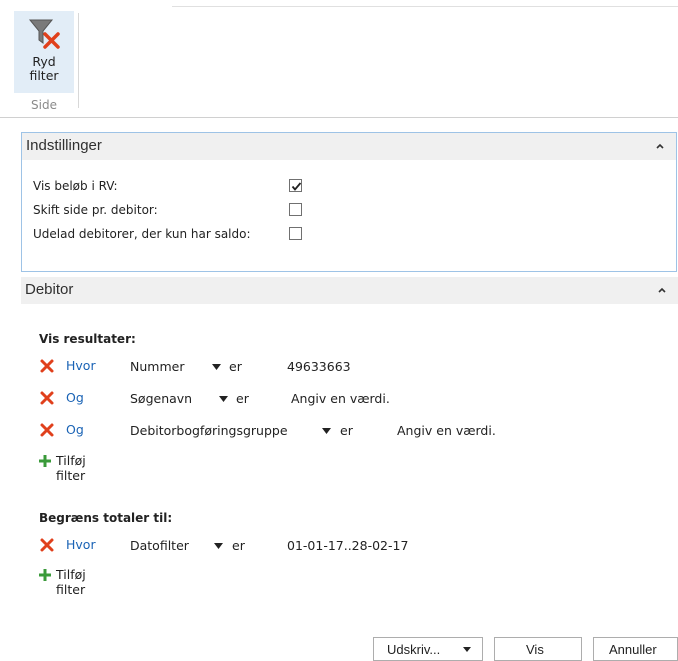  I want to click on exclude-balance-checkbox, so click(295, 233).